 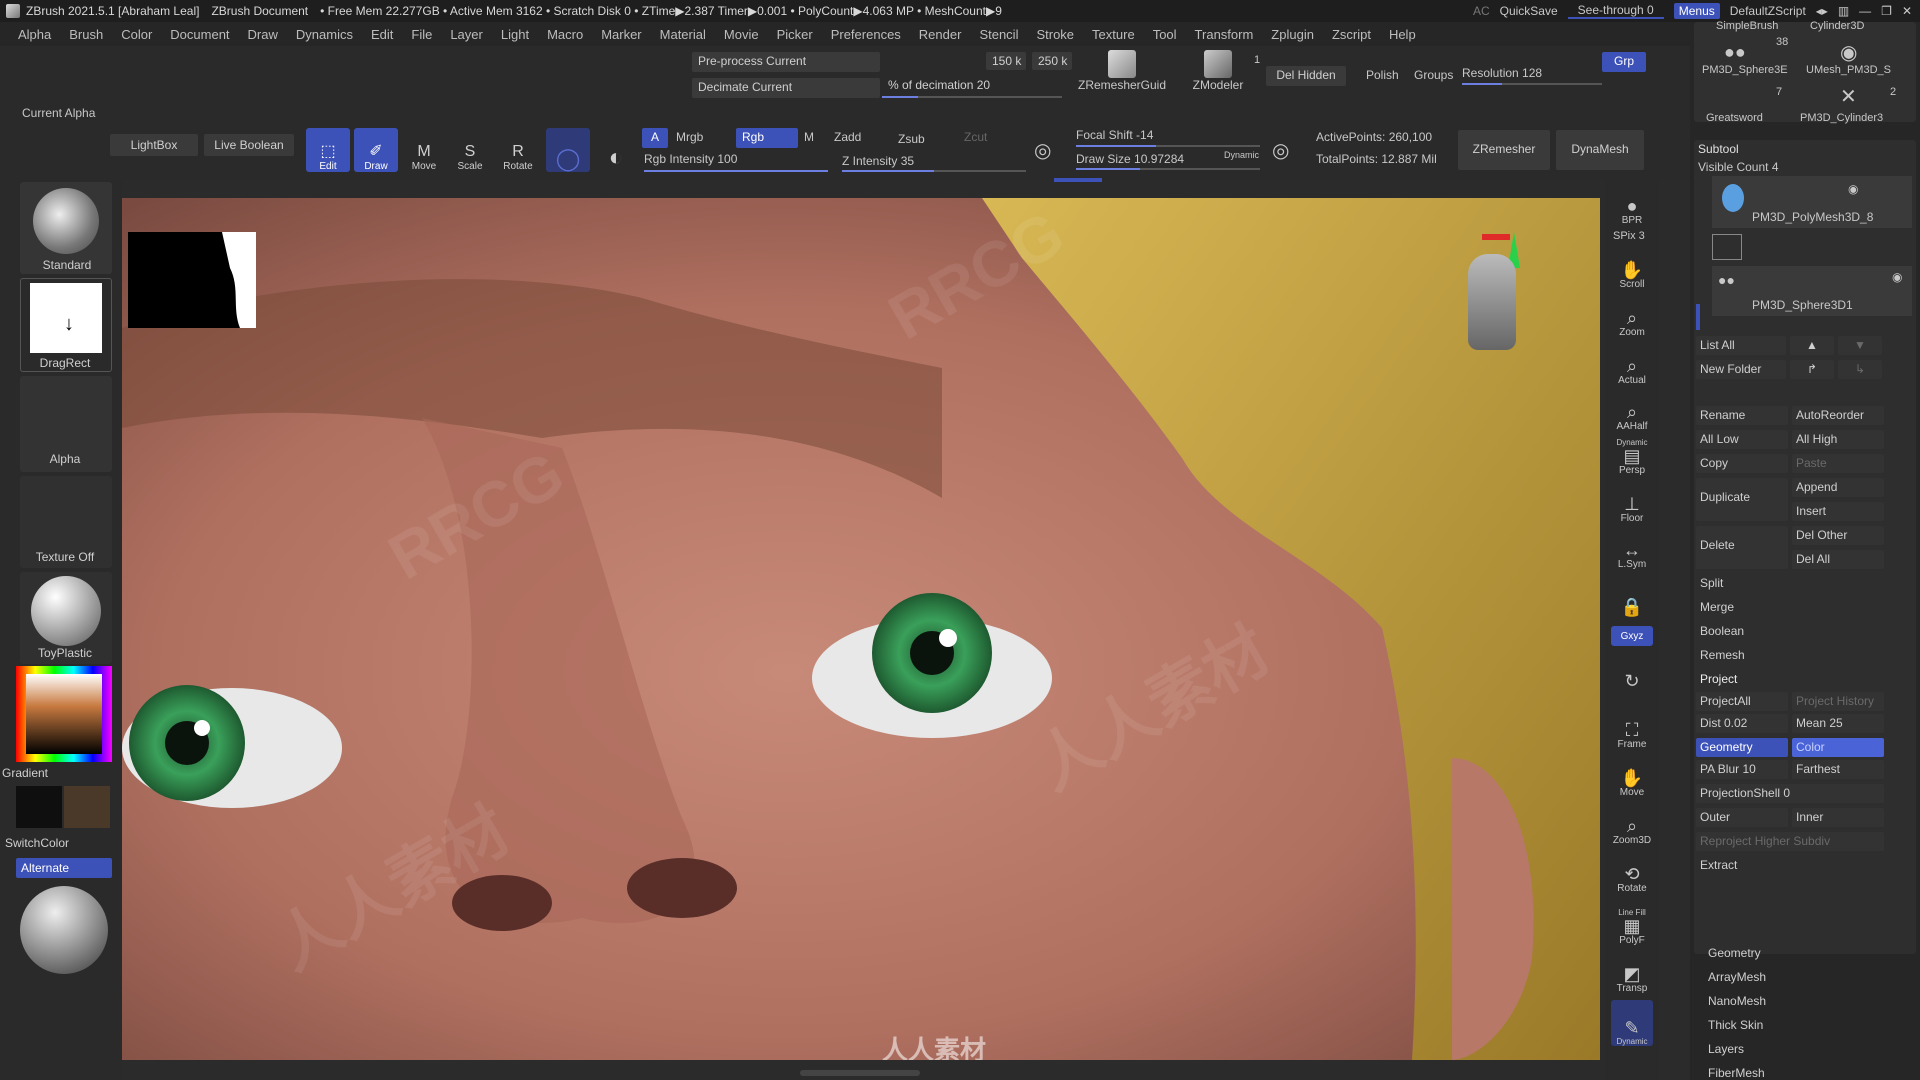 I want to click on menu-draw: Draw, so click(x=263, y=34).